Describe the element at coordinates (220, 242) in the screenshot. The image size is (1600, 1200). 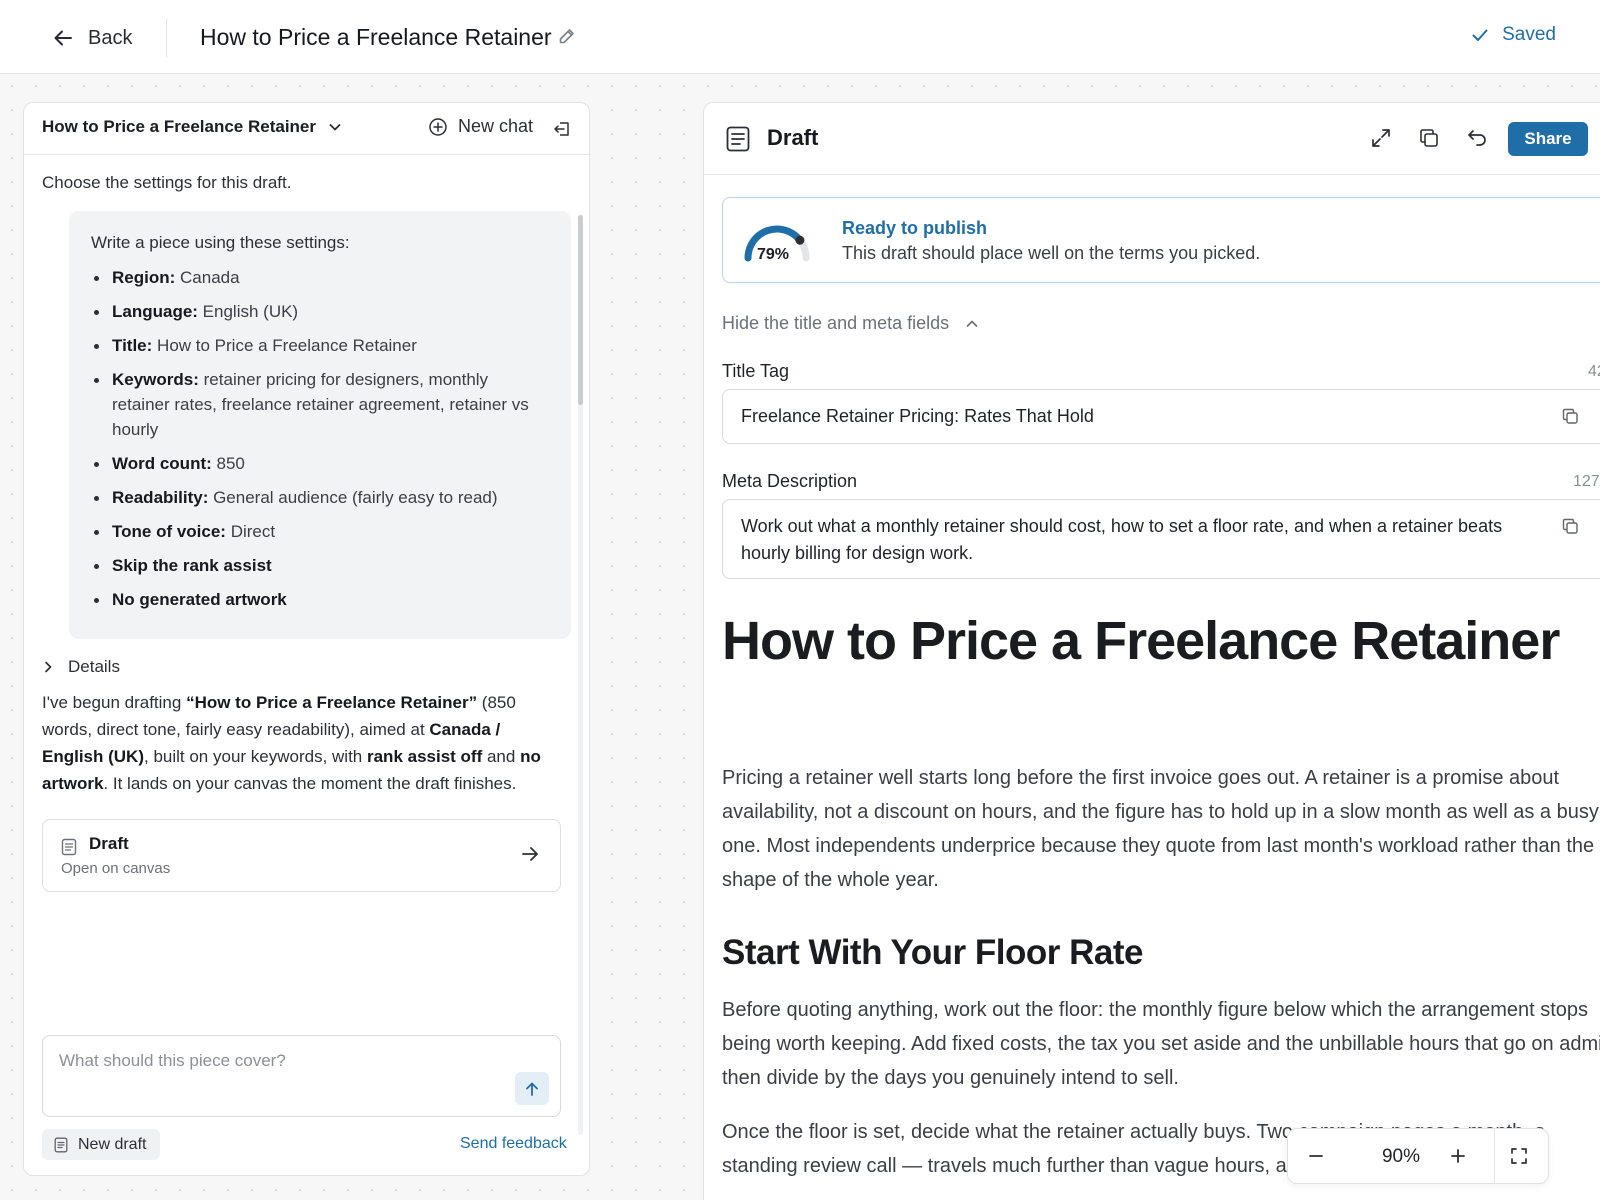
I see `settings-lead: Write a piece using these settings:` at that location.